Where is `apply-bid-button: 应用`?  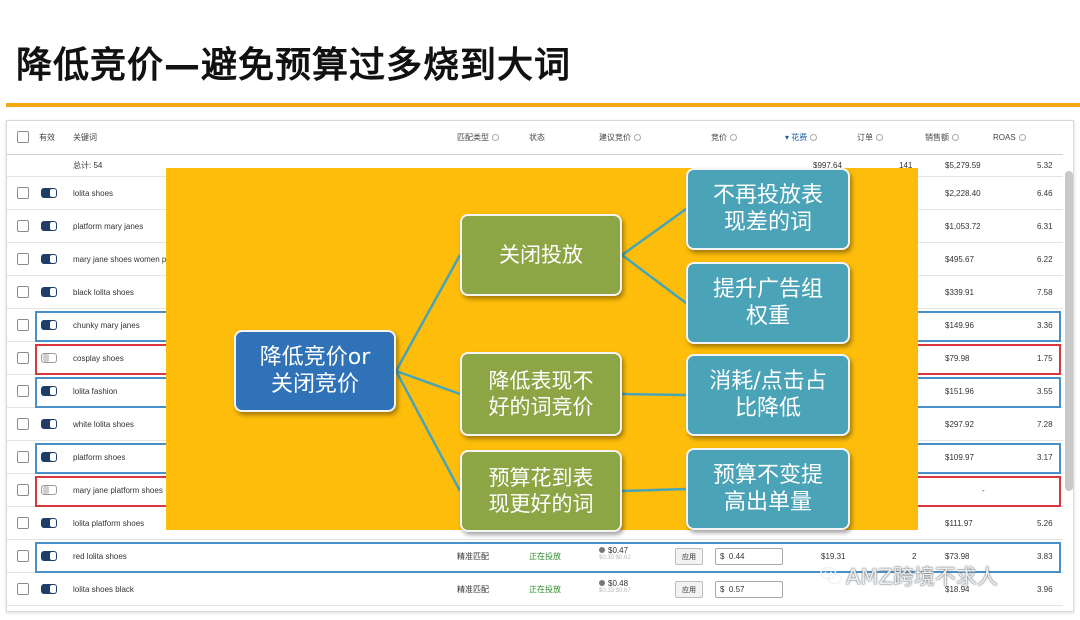
apply-bid-button: 应用 is located at coordinates (689, 589).